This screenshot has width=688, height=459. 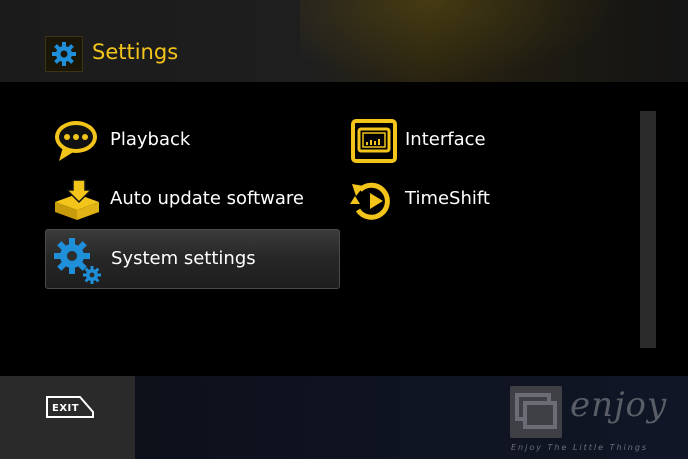 What do you see at coordinates (447, 198) in the screenshot?
I see `menu-item-label: TimeShift` at bounding box center [447, 198].